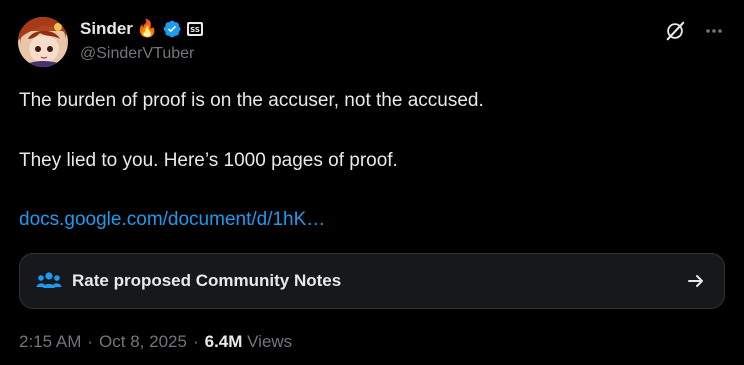  I want to click on subscriber-badge-icon: SS, so click(195, 29).